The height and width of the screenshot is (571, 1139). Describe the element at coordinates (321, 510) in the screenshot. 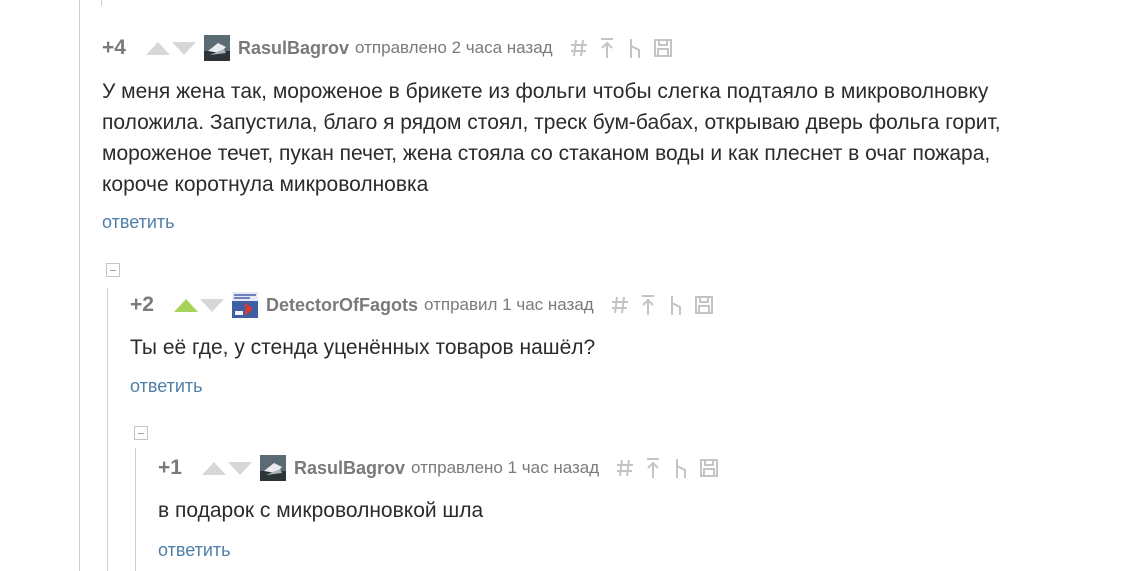

I see `comment-text: в подарок с микроволновкой шла` at that location.